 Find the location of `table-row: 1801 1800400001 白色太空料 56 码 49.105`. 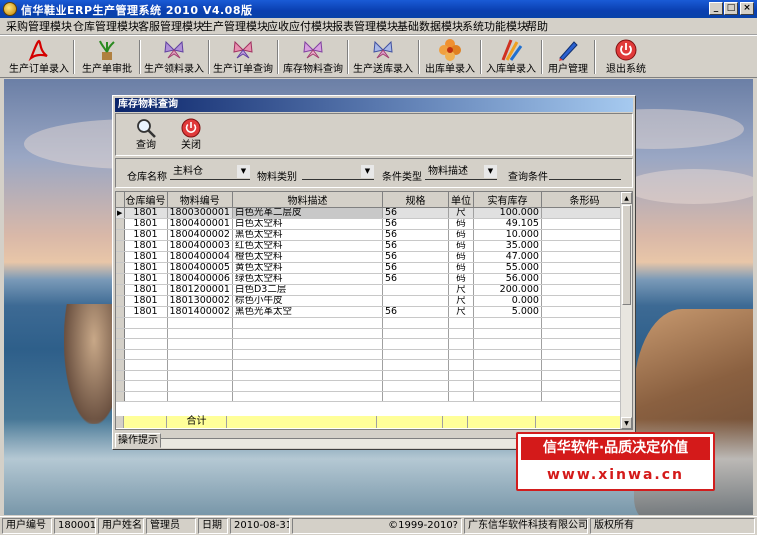

table-row: 1801 1800400001 白色太空料 56 码 49.105 is located at coordinates (372, 224).